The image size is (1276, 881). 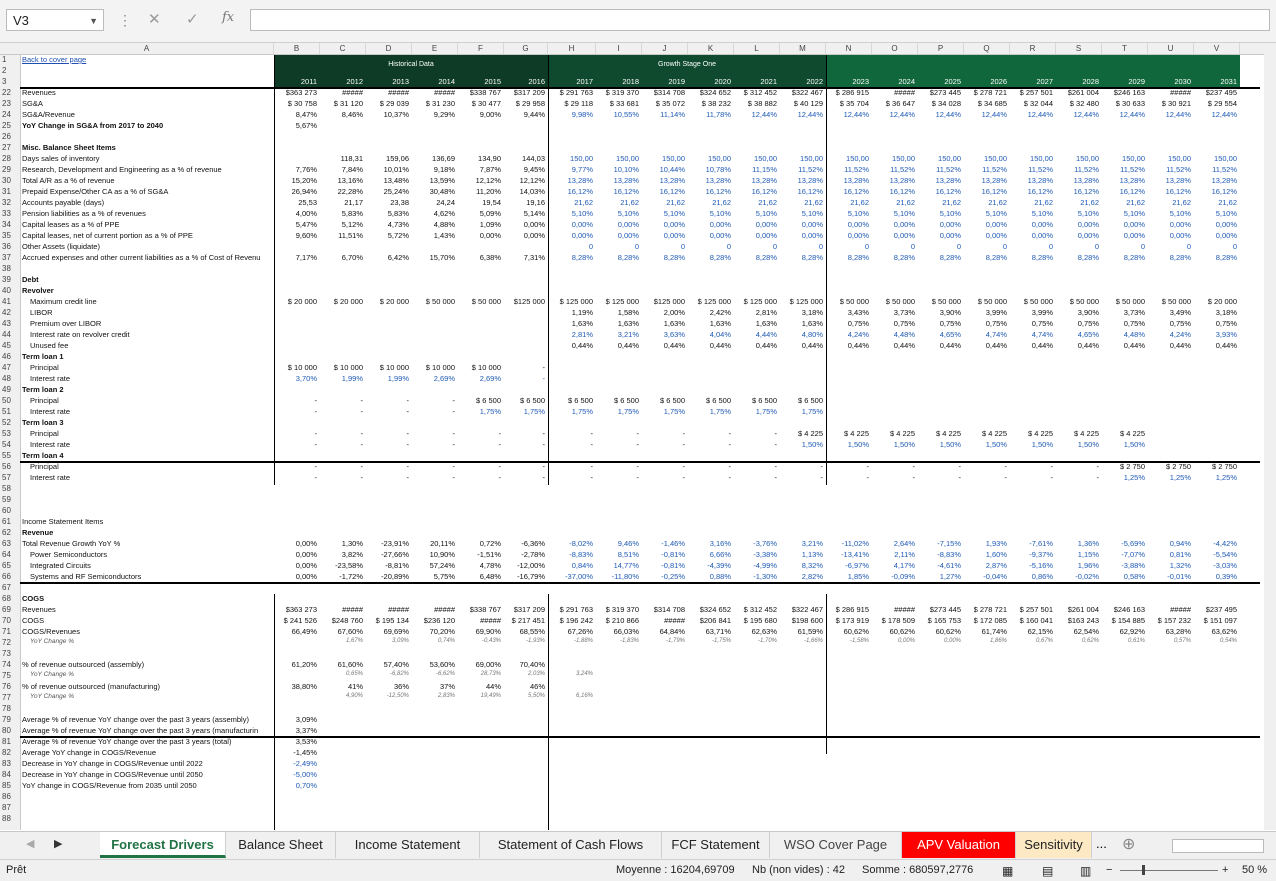 What do you see at coordinates (893, 103) in the screenshot?
I see `cell: $ 36 647` at bounding box center [893, 103].